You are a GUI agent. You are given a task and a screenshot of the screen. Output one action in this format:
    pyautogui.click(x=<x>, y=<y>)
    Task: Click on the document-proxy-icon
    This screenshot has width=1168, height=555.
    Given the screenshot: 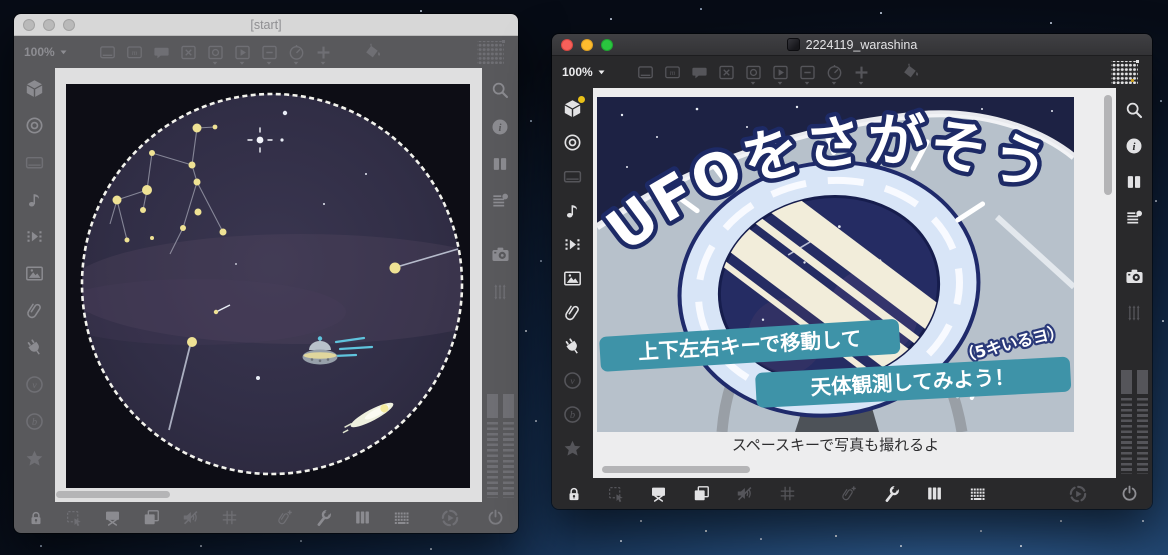 What is the action you would take?
    pyautogui.click(x=793, y=44)
    